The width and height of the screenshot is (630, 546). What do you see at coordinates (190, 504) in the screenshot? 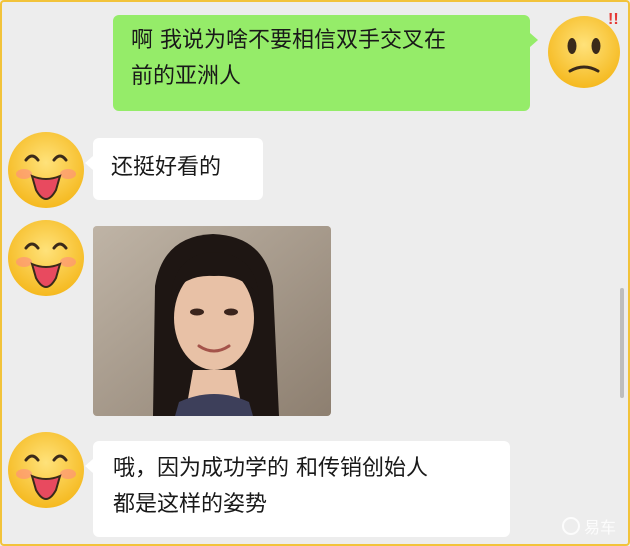
I see `message-text-line-2: 都是这样的姿势` at bounding box center [190, 504].